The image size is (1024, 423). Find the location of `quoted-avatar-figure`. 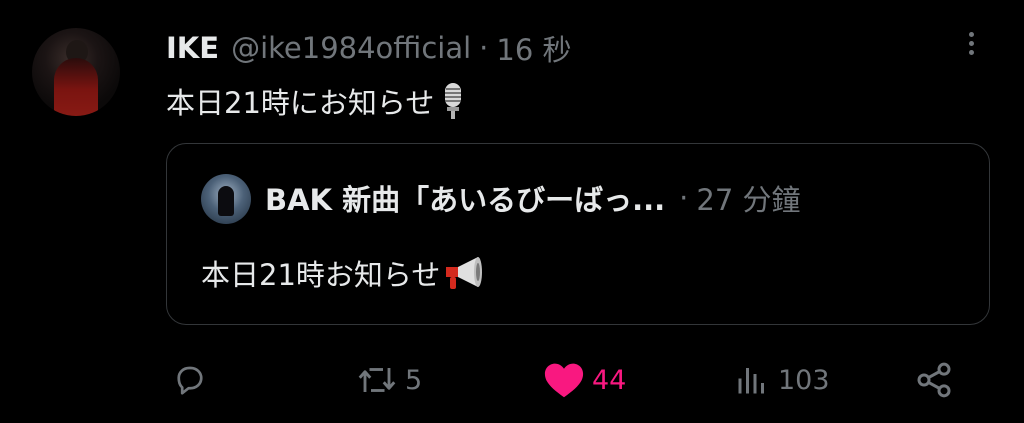

quoted-avatar-figure is located at coordinates (226, 201).